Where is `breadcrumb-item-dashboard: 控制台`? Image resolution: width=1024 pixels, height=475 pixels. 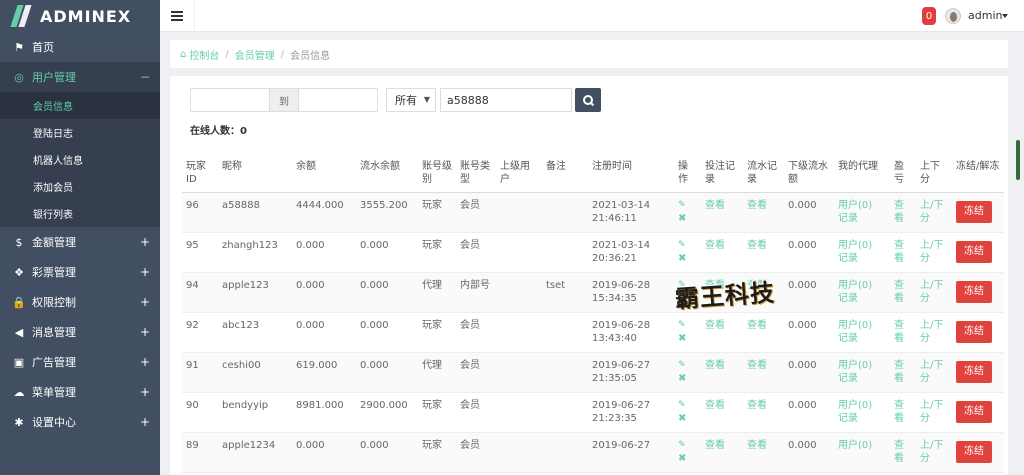
breadcrumb-item-dashboard: 控制台 is located at coordinates (204, 54).